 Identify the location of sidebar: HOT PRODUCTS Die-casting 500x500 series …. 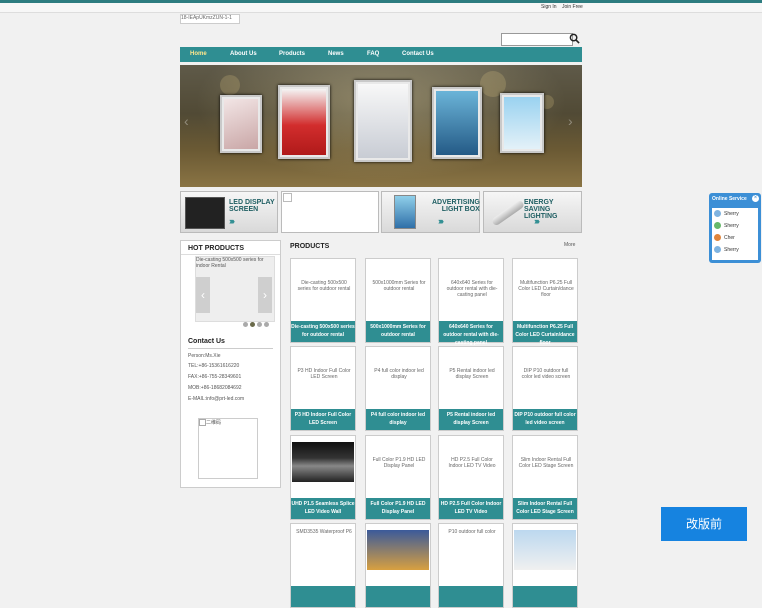
(230, 364).